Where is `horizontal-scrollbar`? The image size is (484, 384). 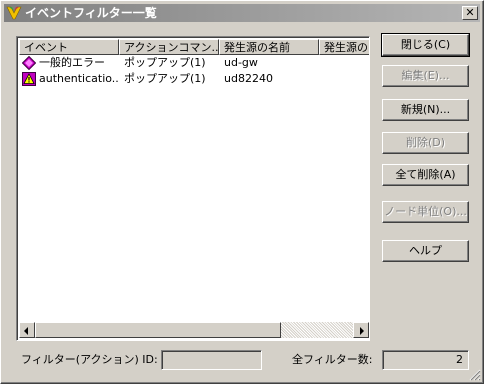 horizontal-scrollbar is located at coordinates (194, 330).